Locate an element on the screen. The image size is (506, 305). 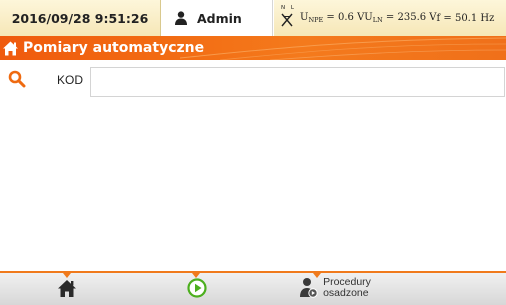
search-row: KOD is located at coordinates (253, 80).